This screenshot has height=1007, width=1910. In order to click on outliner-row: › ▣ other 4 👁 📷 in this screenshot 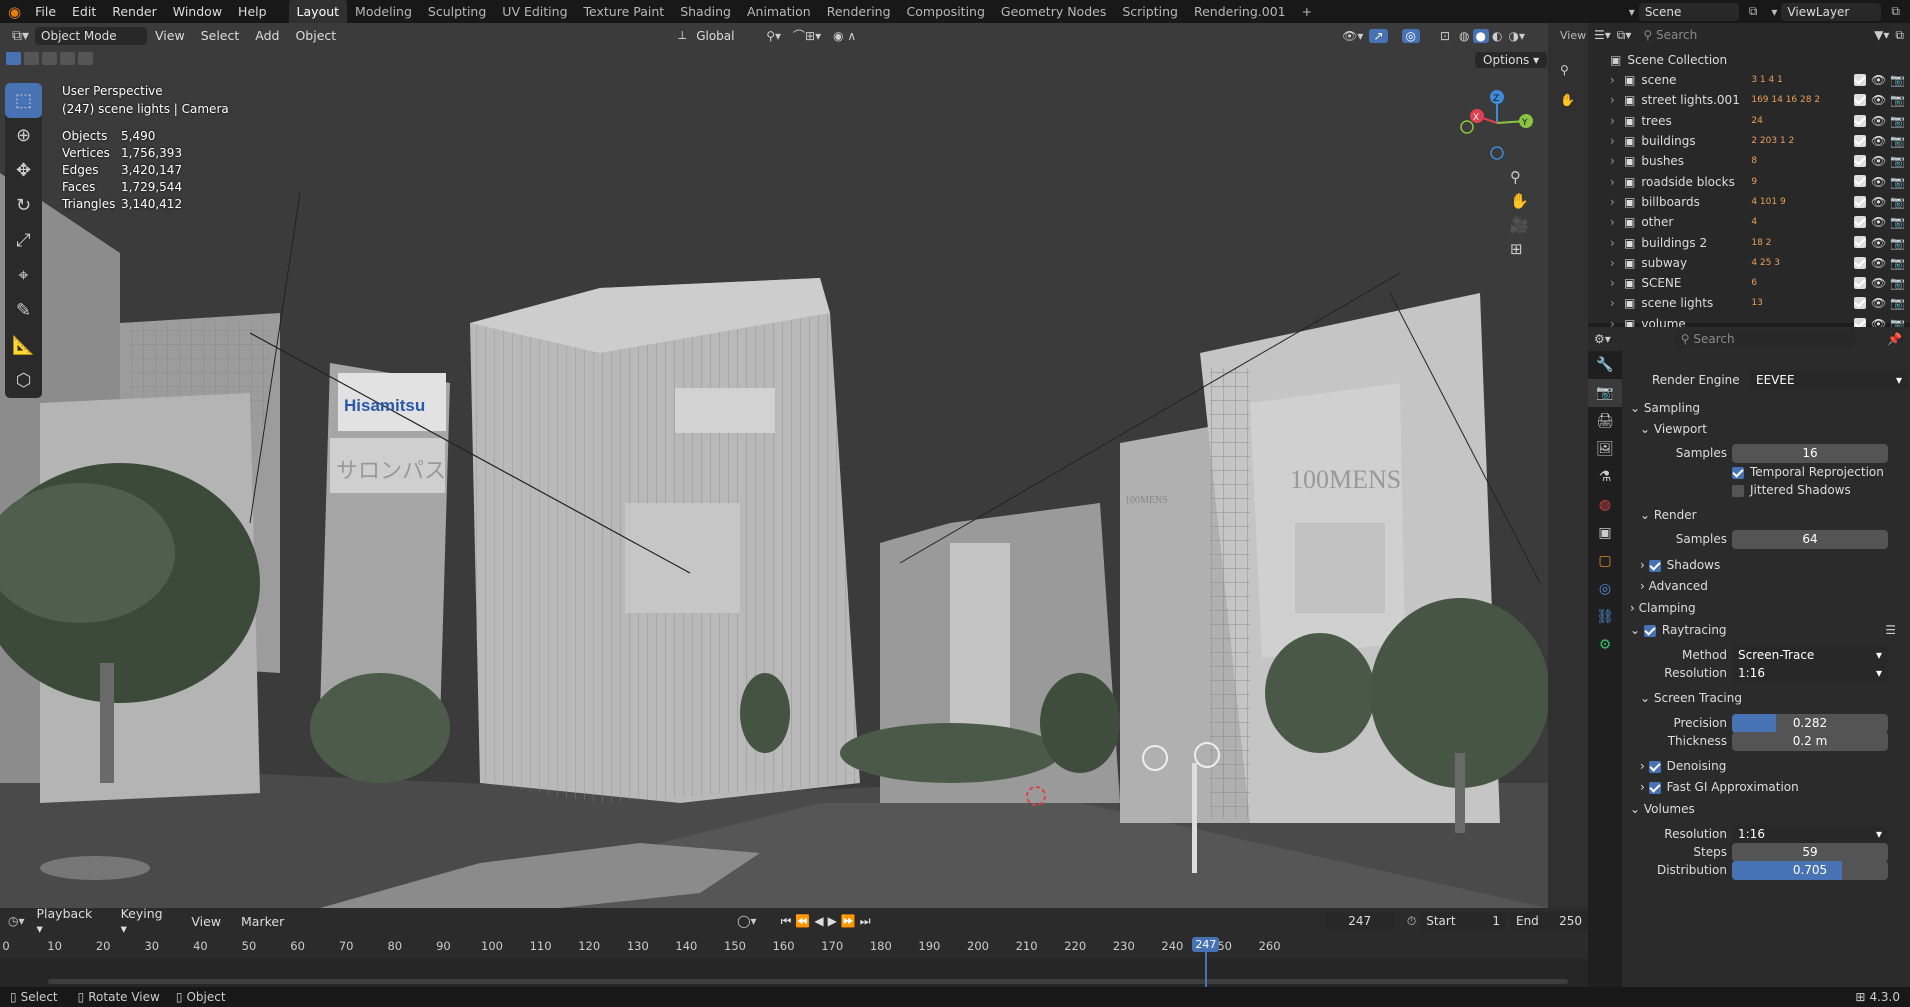, I will do `click(1749, 222)`.